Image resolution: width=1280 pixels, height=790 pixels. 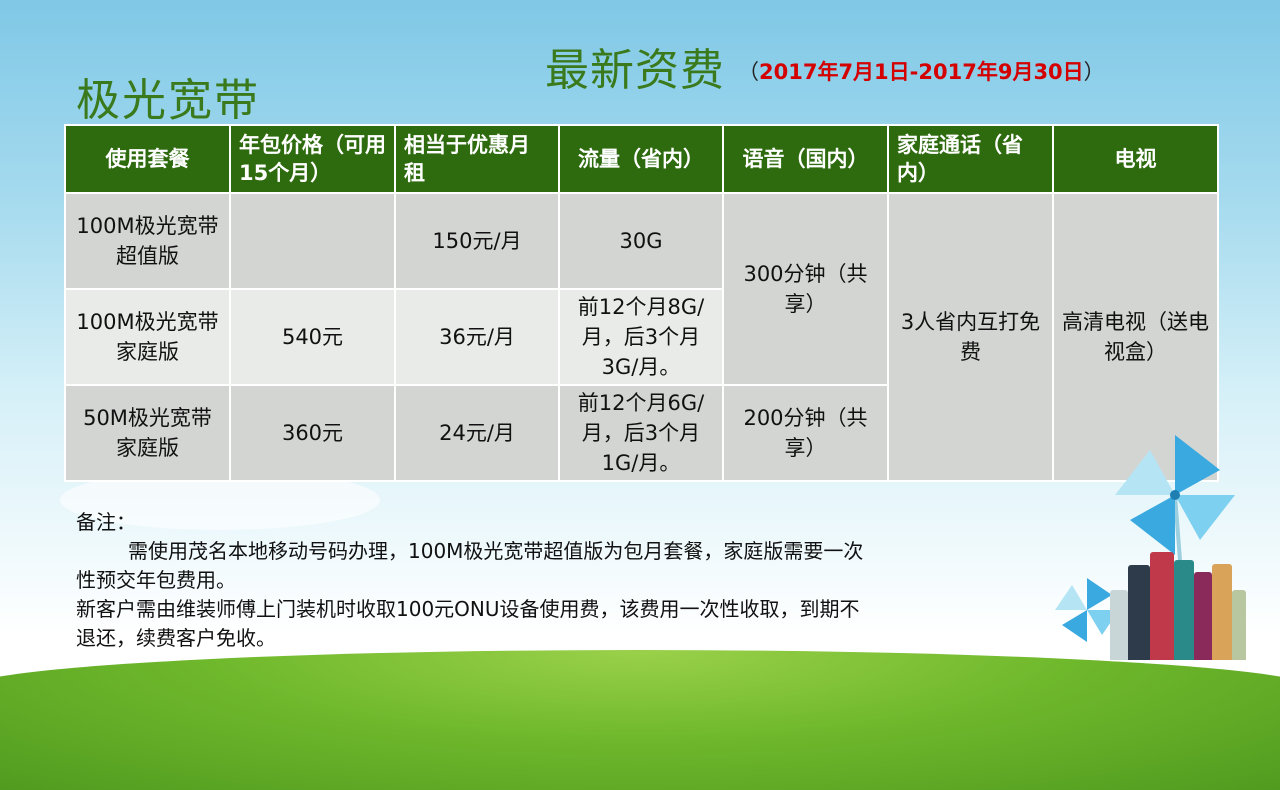 I want to click on monthly-price: 150元/月, so click(x=477, y=241).